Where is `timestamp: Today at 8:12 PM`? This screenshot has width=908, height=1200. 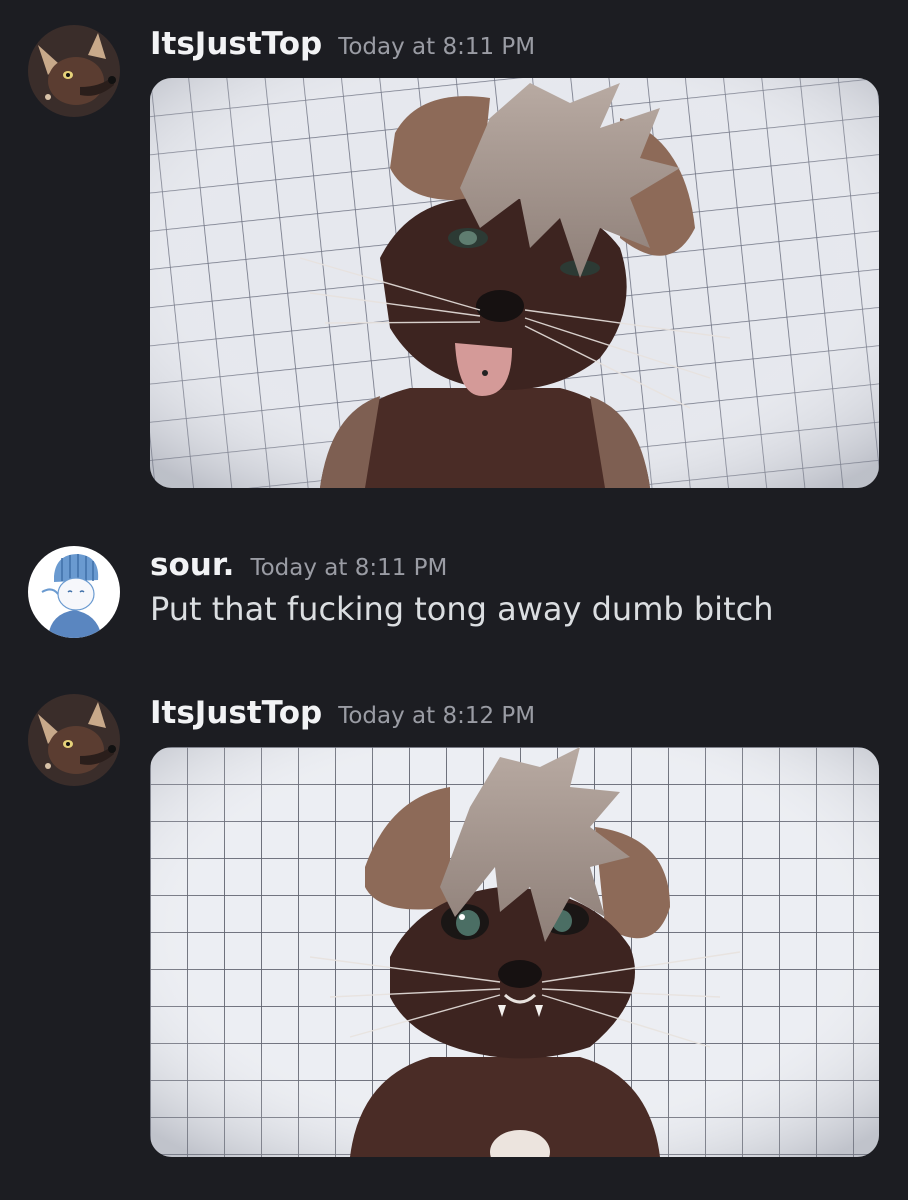
timestamp: Today at 8:12 PM is located at coordinates (436, 716).